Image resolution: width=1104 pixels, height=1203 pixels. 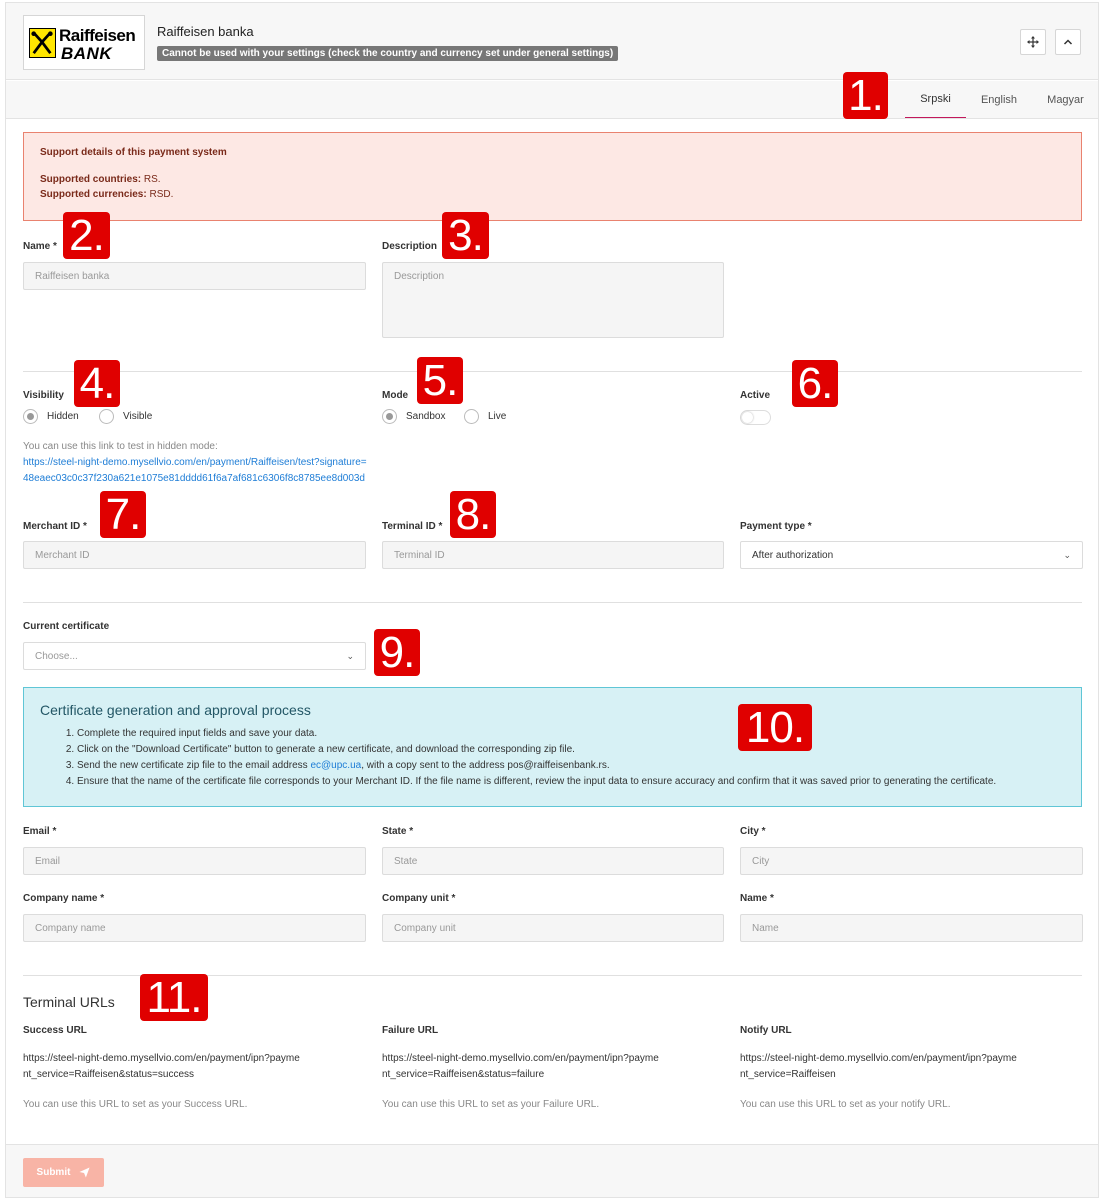 What do you see at coordinates (64, 898) in the screenshot?
I see `company-name-label: Company name *` at bounding box center [64, 898].